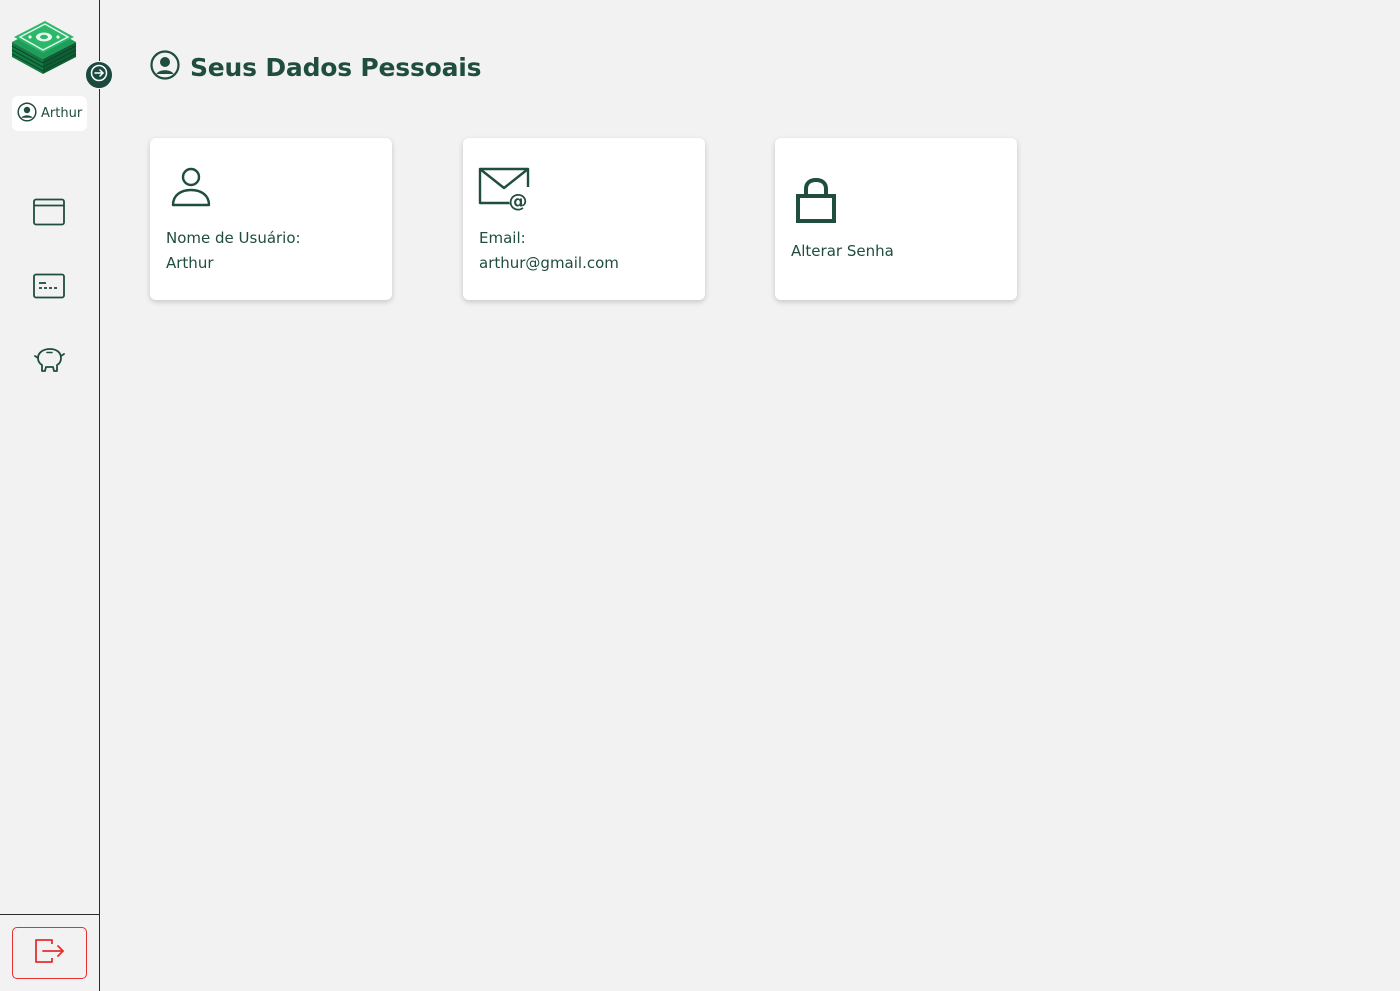 The image size is (1400, 991). I want to click on arrow-right-icon, so click(99, 75).